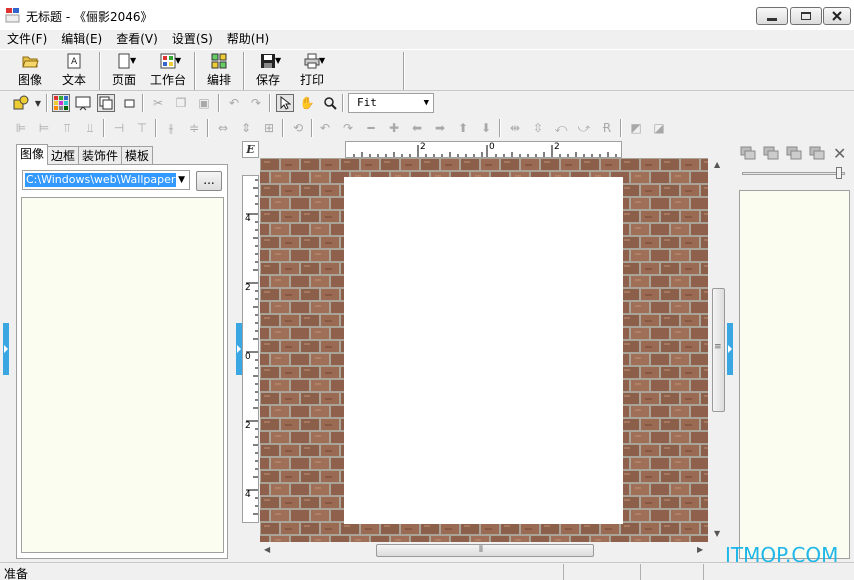  I want to click on zoom-tool-icon, so click(330, 103).